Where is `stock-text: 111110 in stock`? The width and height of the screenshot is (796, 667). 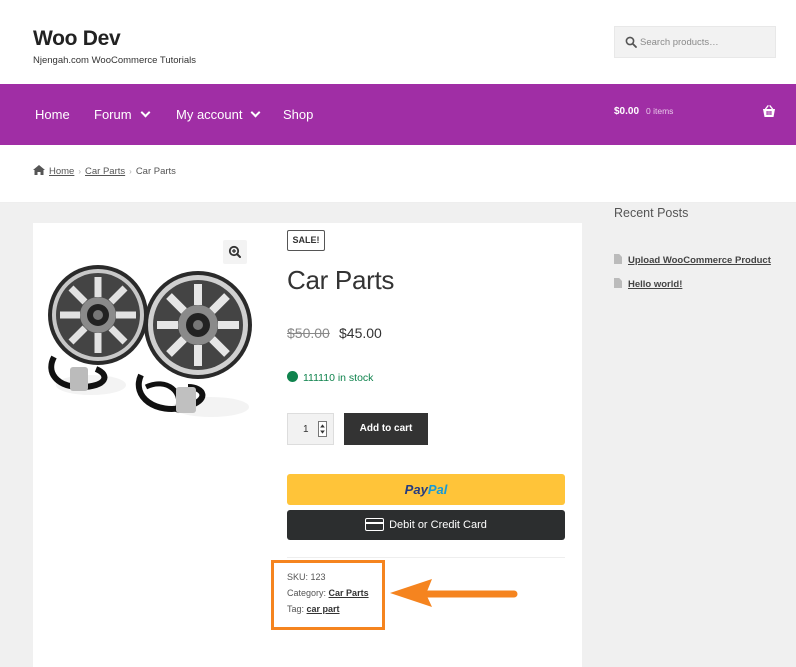
stock-text: 111110 in stock is located at coordinates (338, 378).